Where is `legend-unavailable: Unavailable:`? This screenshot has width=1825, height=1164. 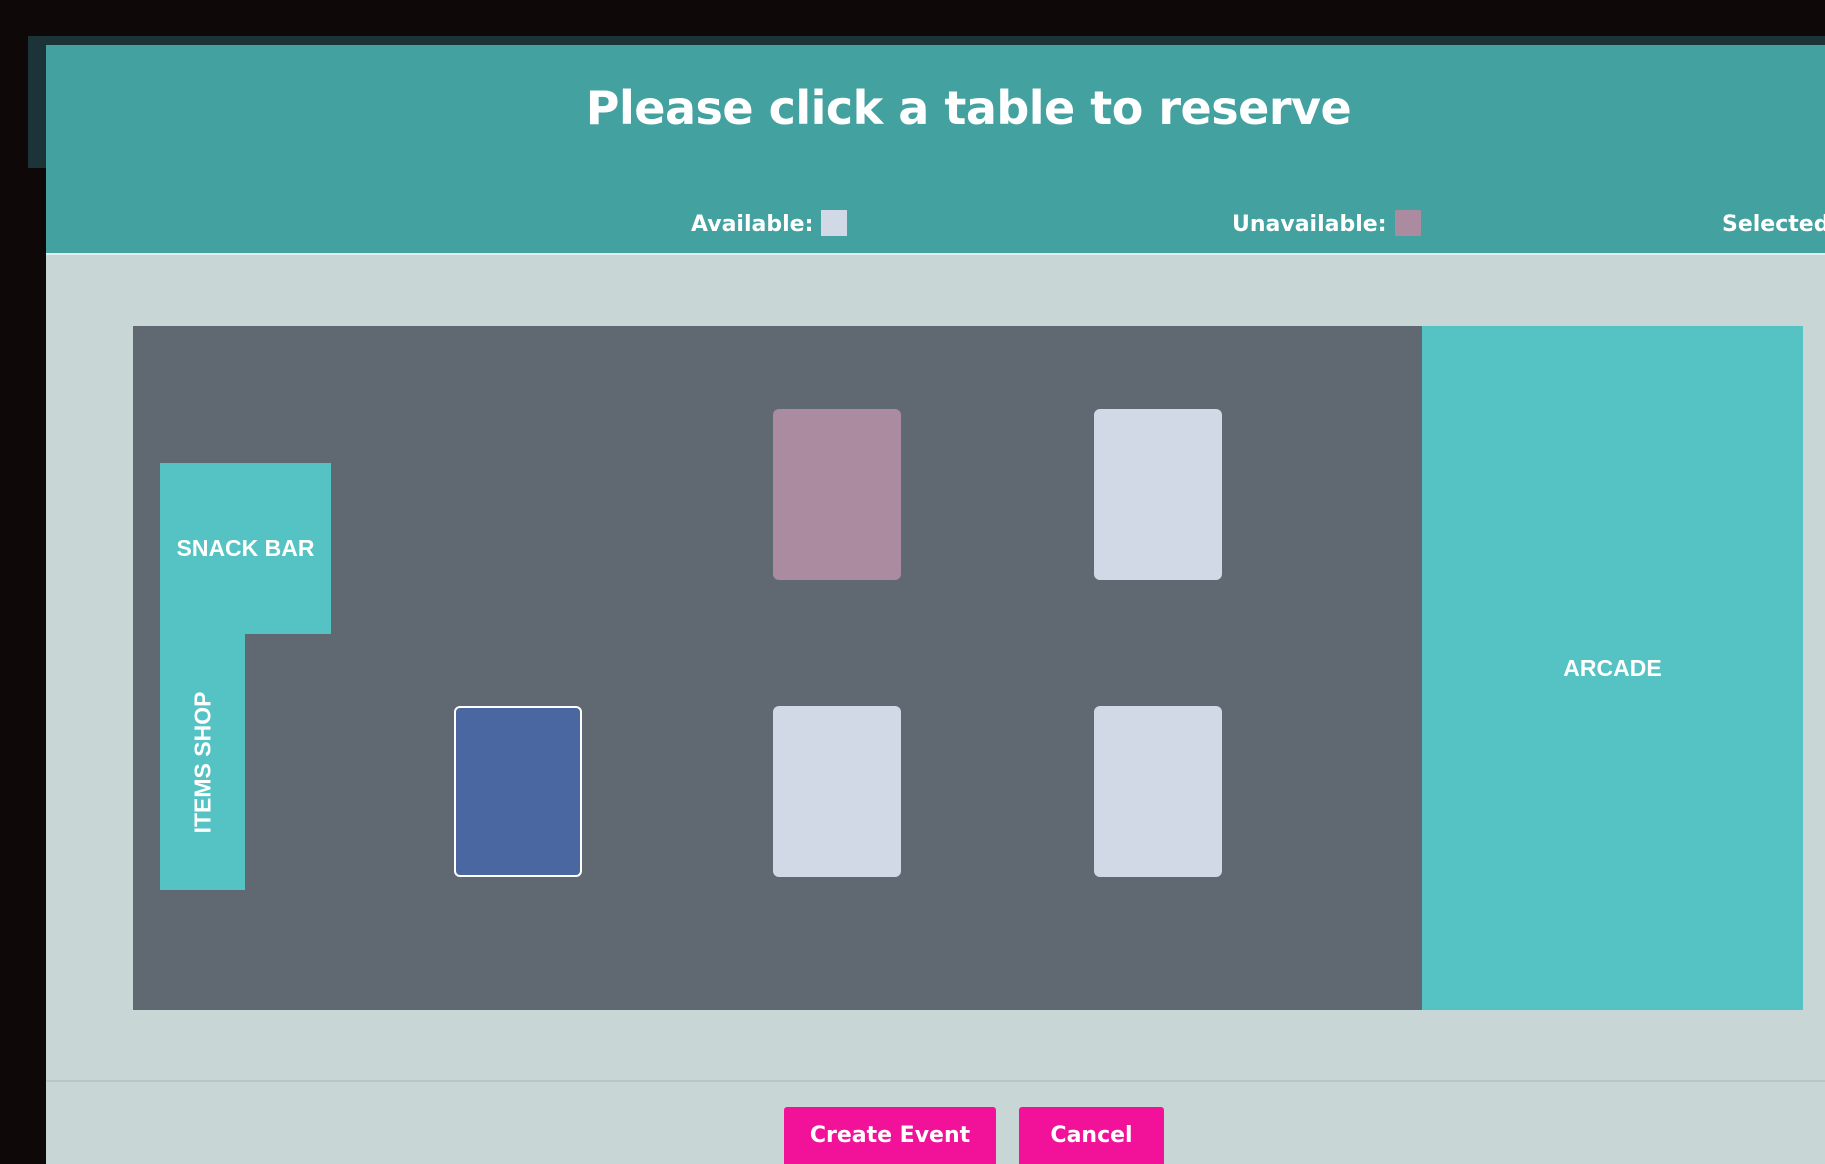 legend-unavailable: Unavailable: is located at coordinates (1326, 225).